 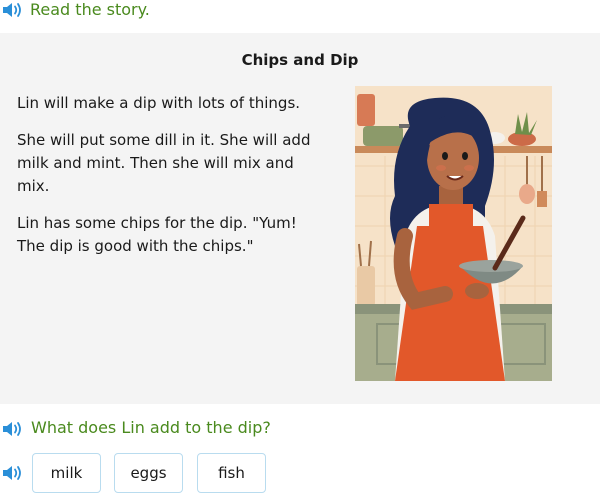 What do you see at coordinates (66, 473) in the screenshot?
I see `choice-button-milk: milk` at bounding box center [66, 473].